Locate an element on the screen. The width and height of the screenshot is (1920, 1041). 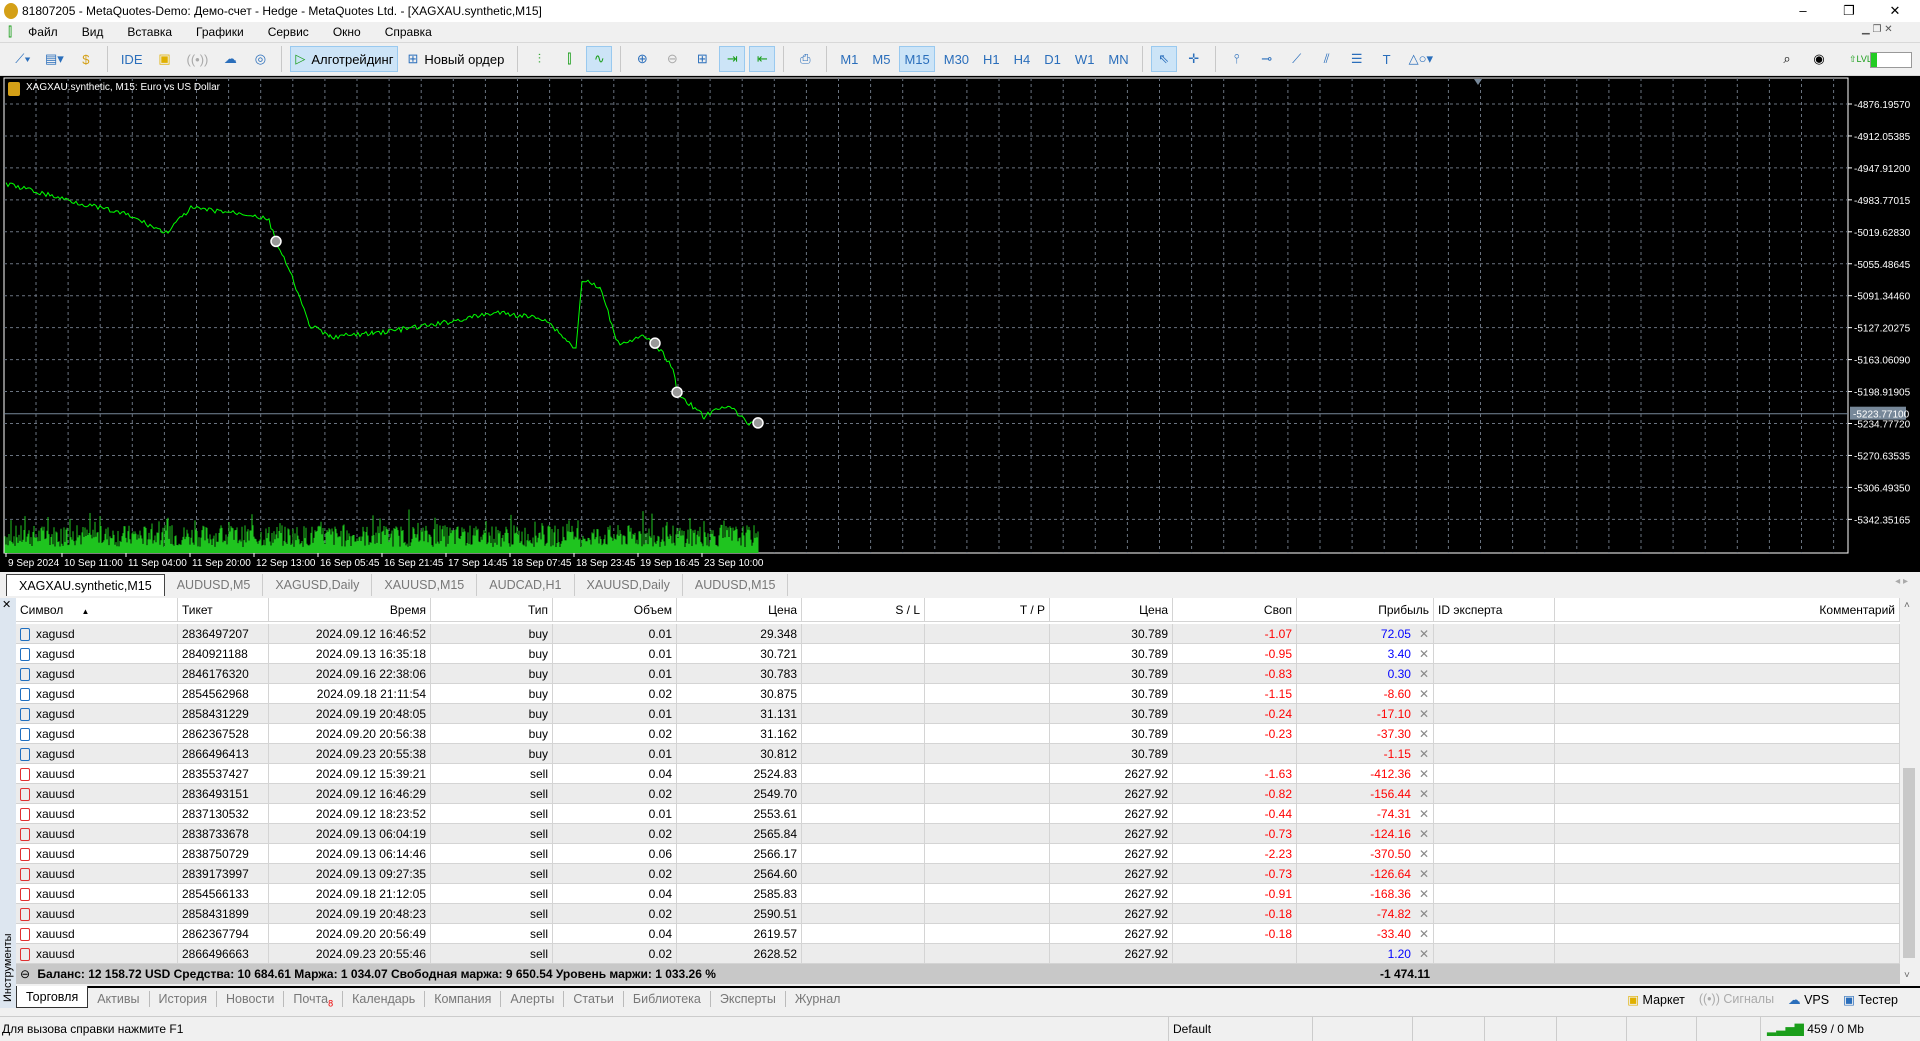
candles-icon: ⫿ is located at coordinates (569, 59).